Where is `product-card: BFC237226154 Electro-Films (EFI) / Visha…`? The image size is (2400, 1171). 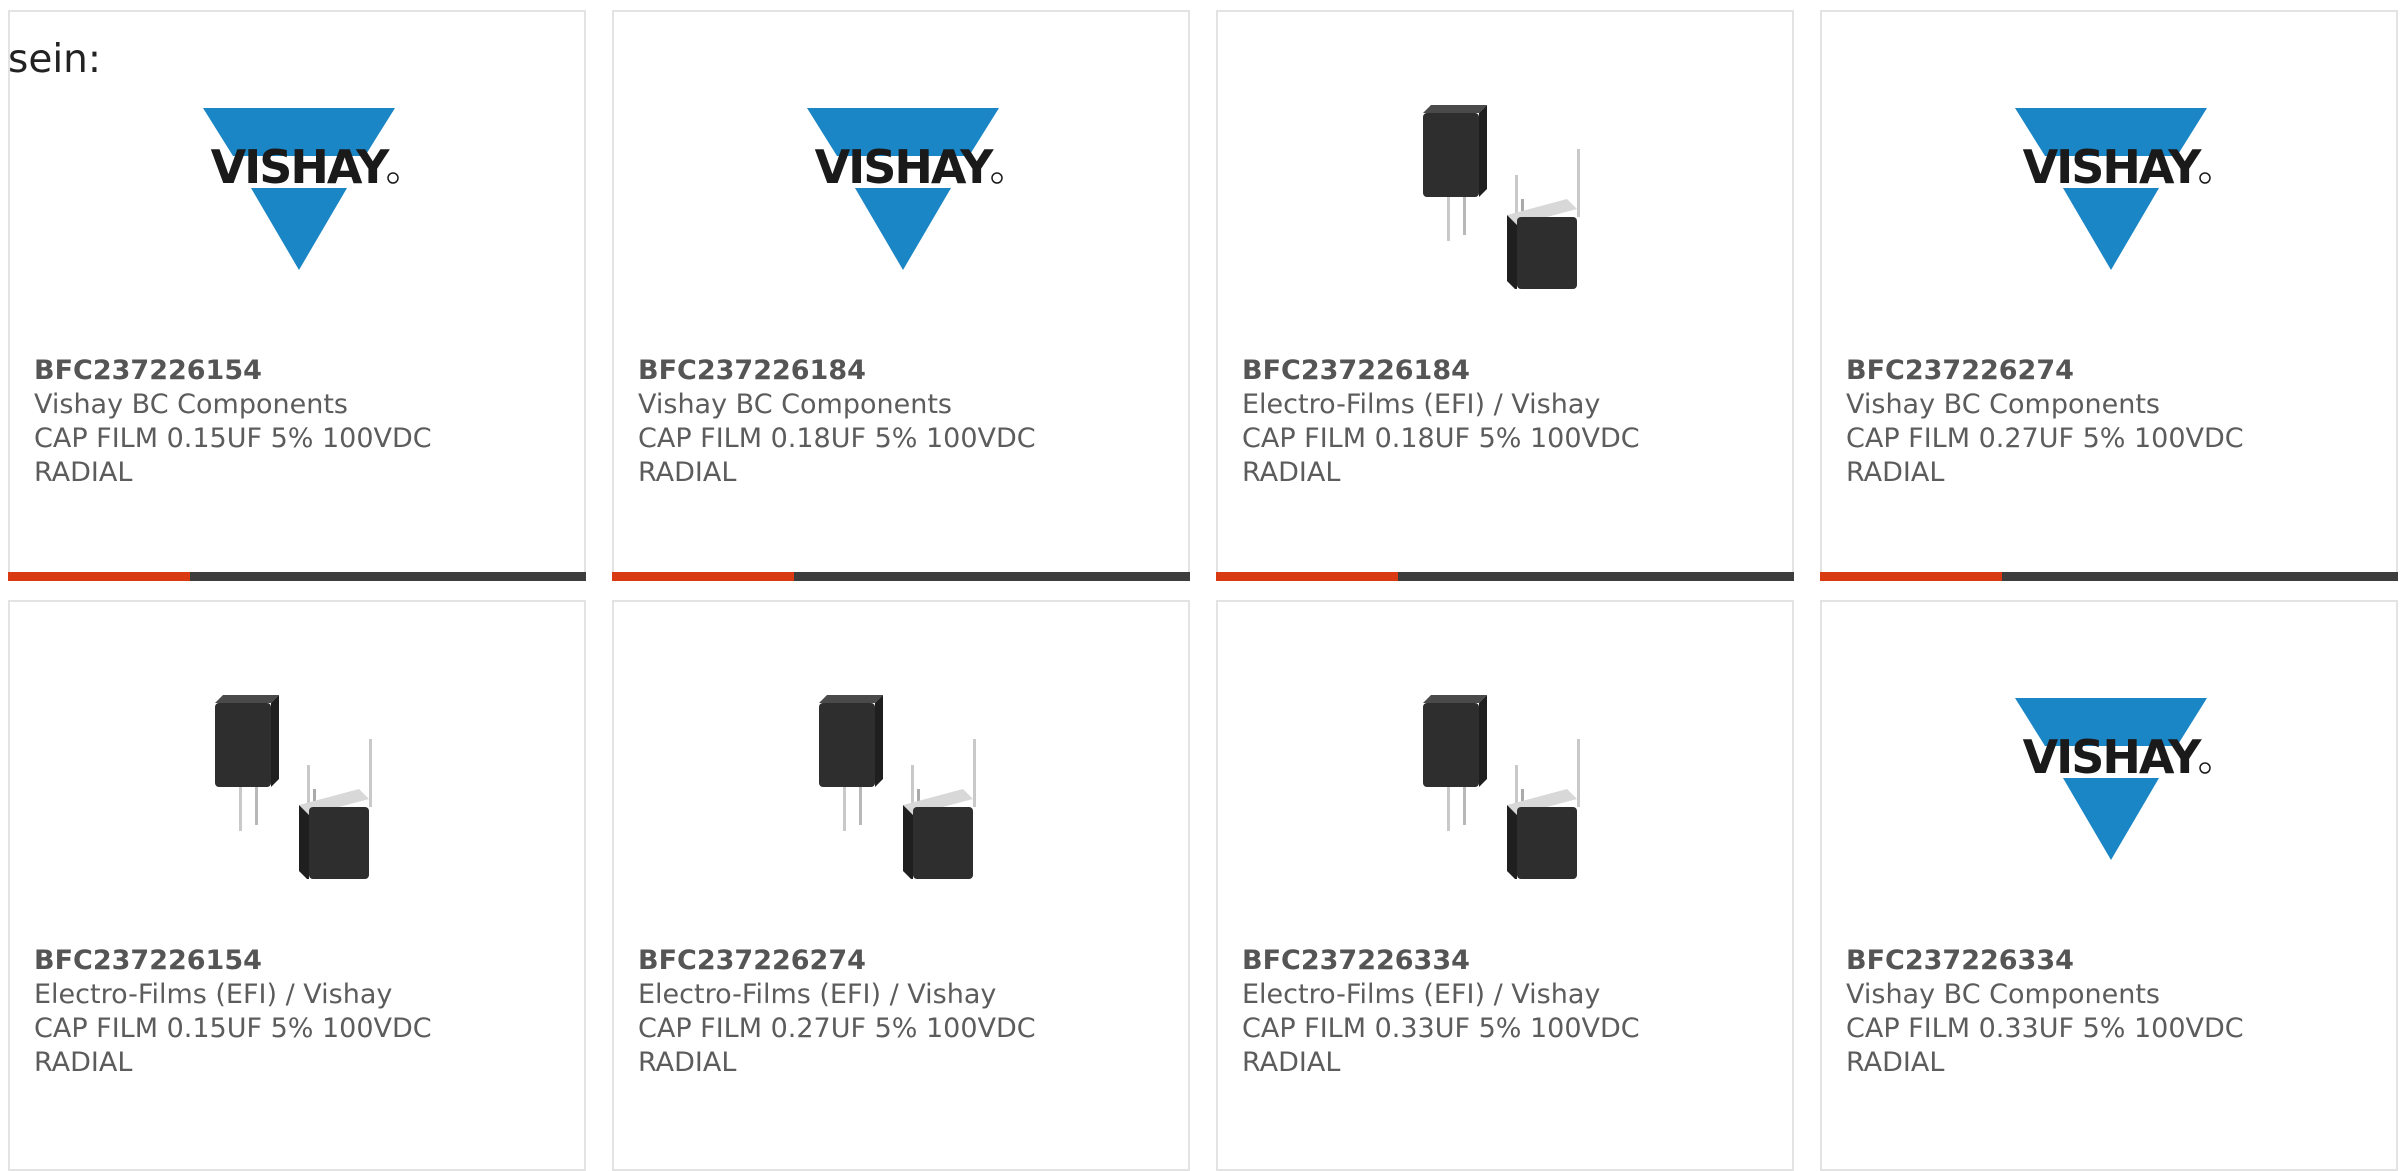
product-card: BFC237226154 Electro-Films (EFI) / Visha… is located at coordinates (297, 885).